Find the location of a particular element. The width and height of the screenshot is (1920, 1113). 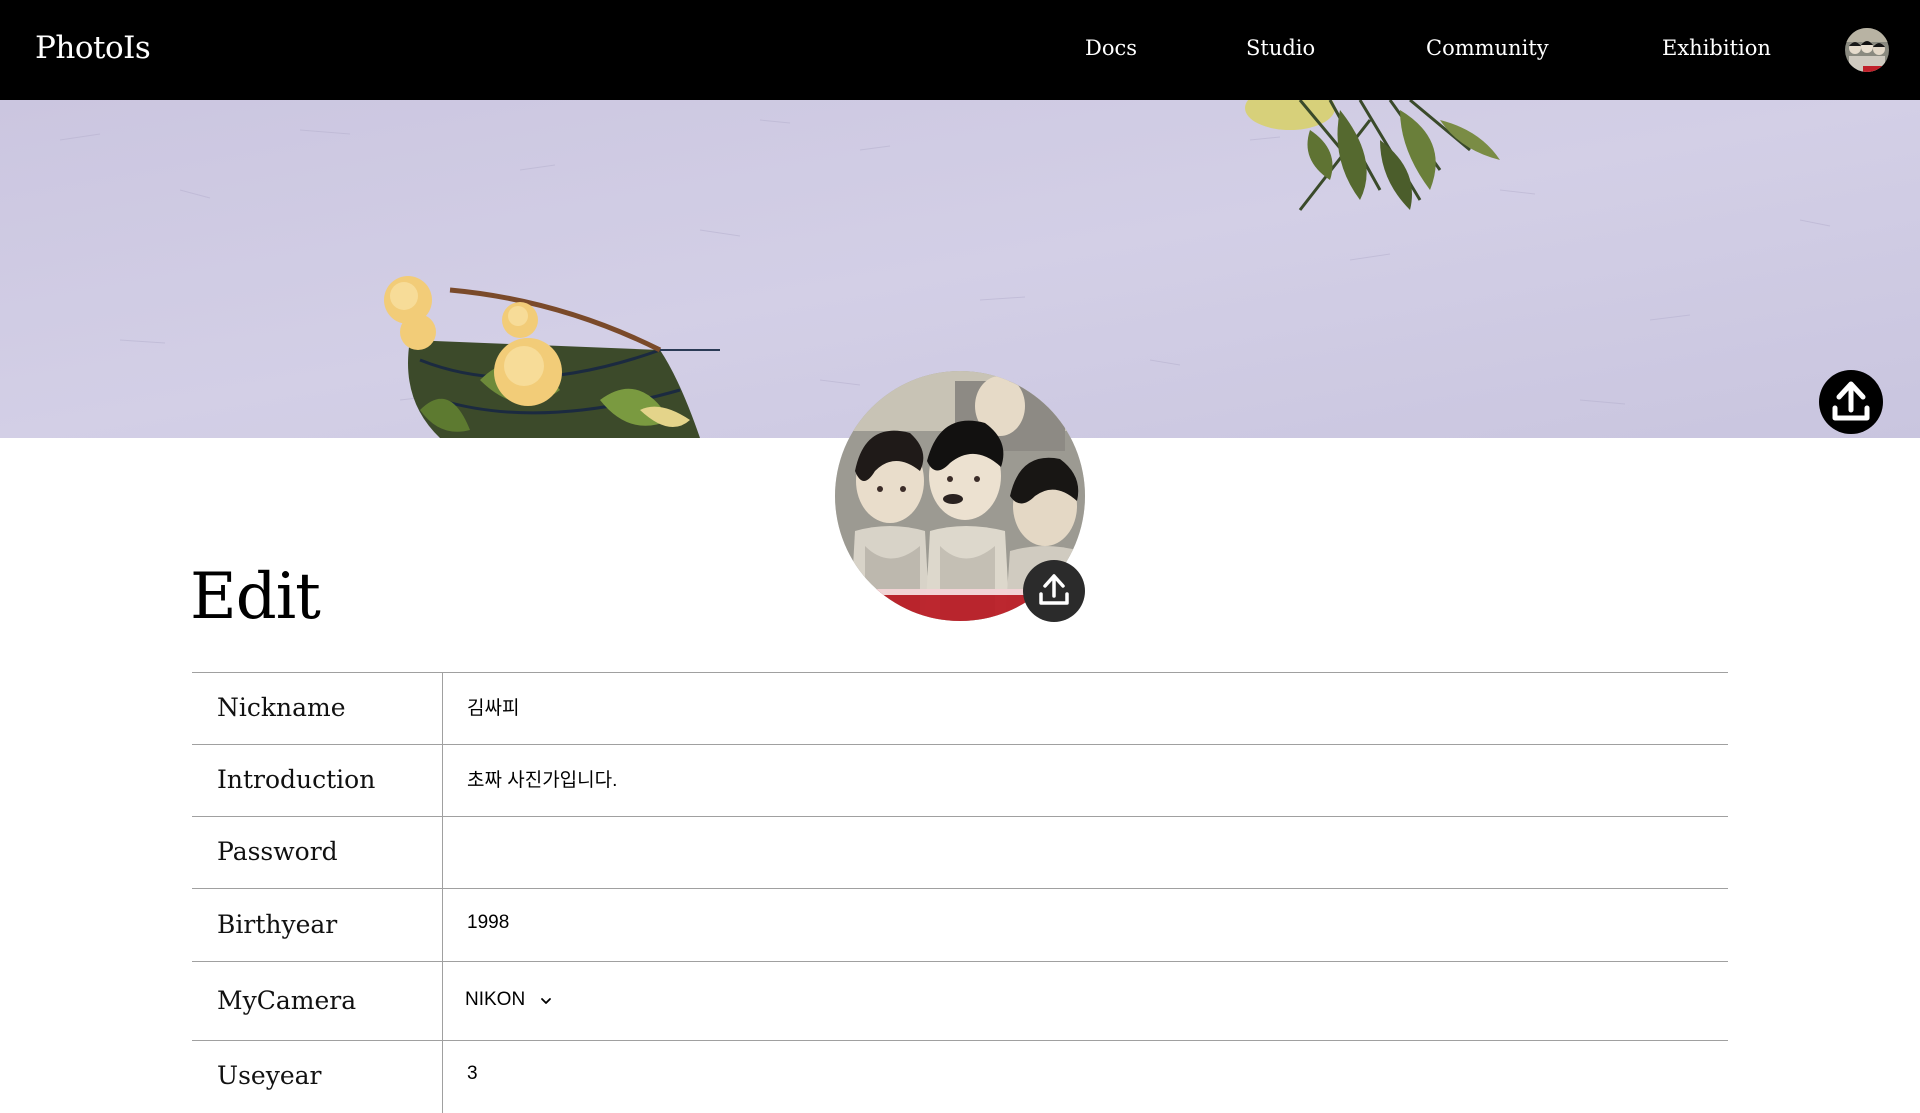

app-logo: PhotoIs is located at coordinates (93, 48).